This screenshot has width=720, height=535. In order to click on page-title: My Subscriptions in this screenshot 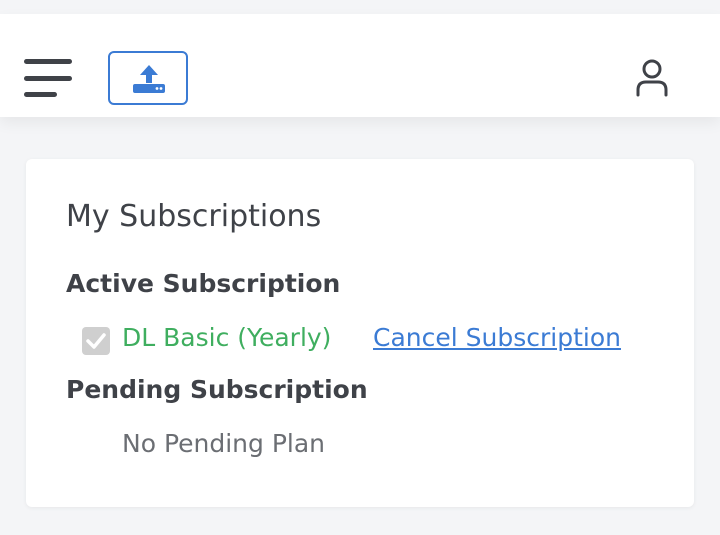, I will do `click(194, 216)`.